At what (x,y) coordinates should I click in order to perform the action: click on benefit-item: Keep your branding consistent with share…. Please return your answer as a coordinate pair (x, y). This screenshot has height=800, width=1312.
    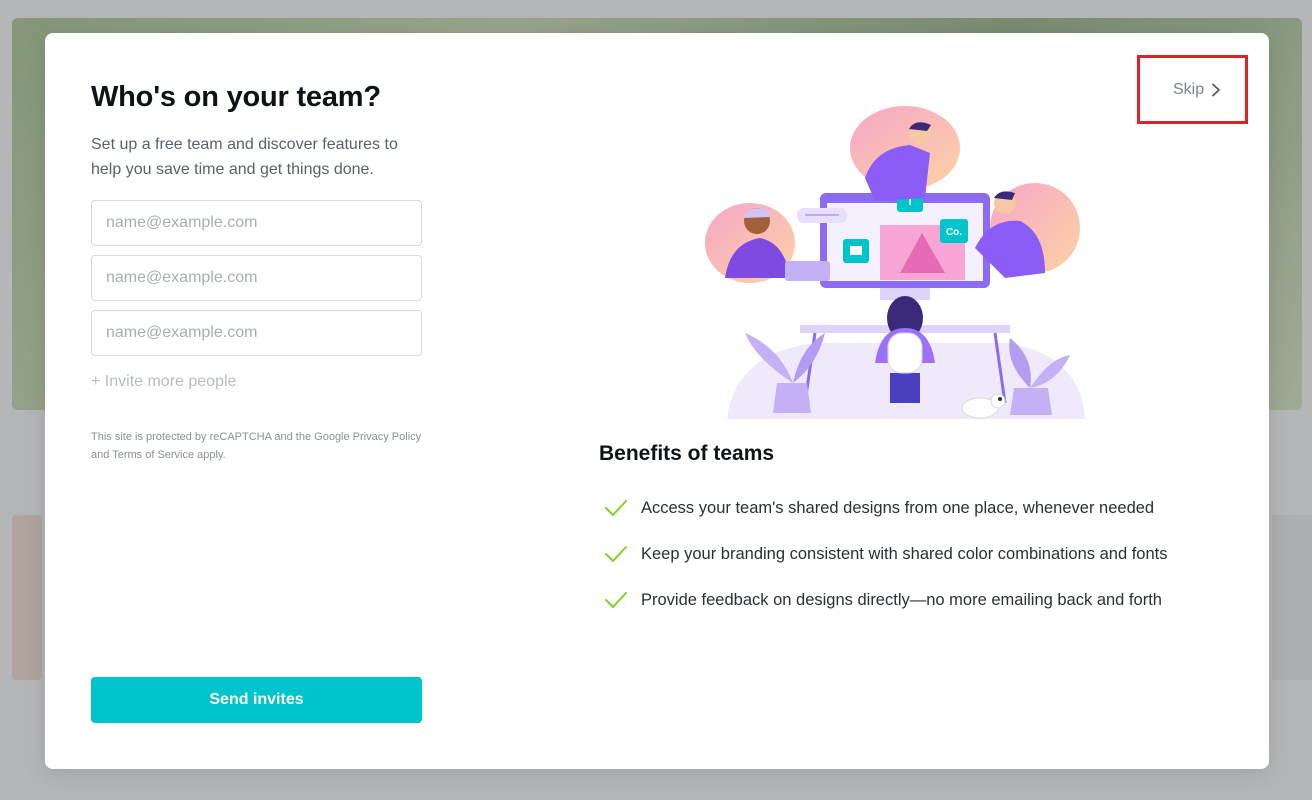
    Looking at the image, I should click on (885, 554).